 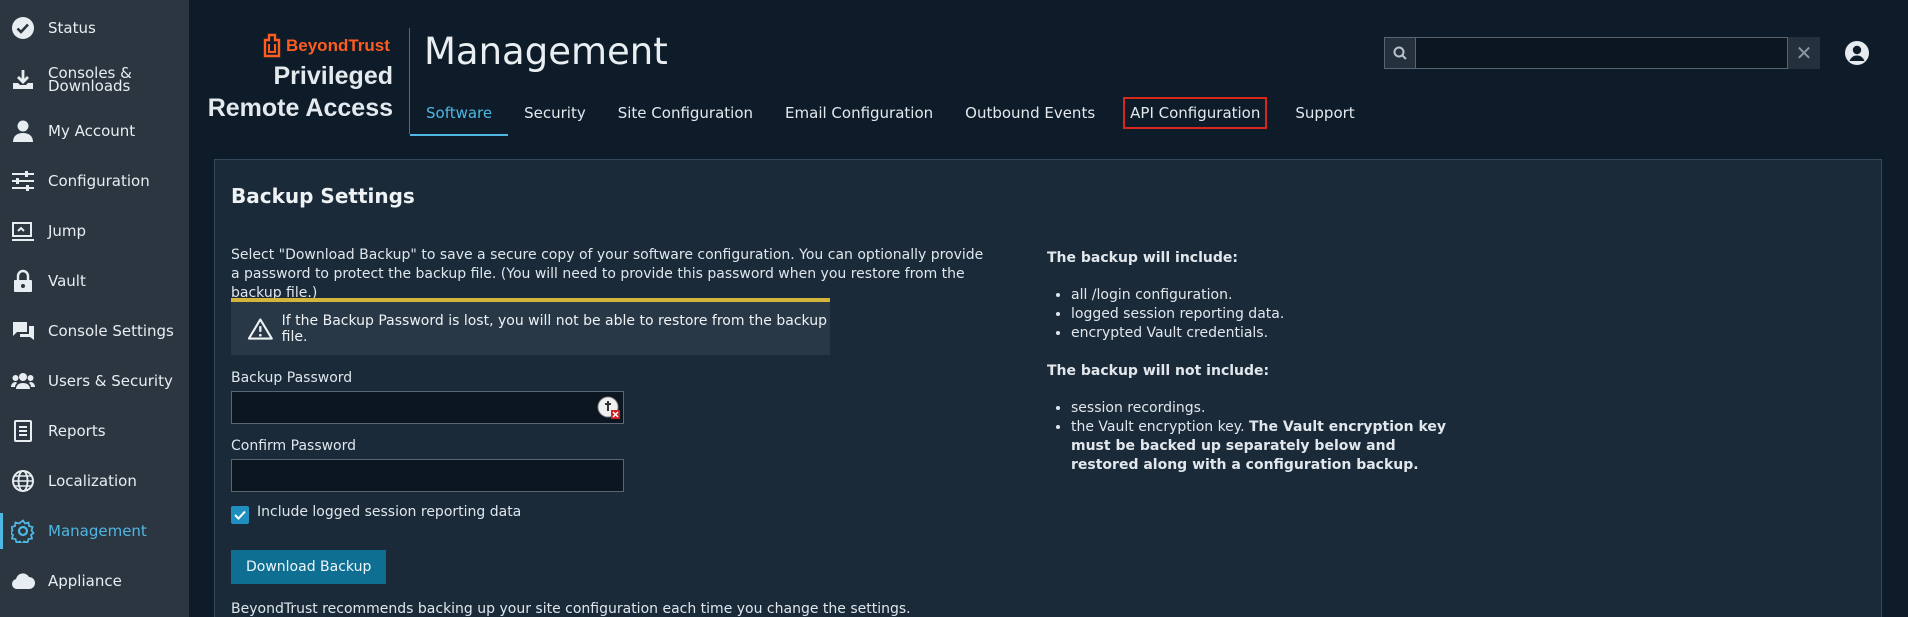 I want to click on tab-api-configuration-label: API Configuration, so click(x=1195, y=113).